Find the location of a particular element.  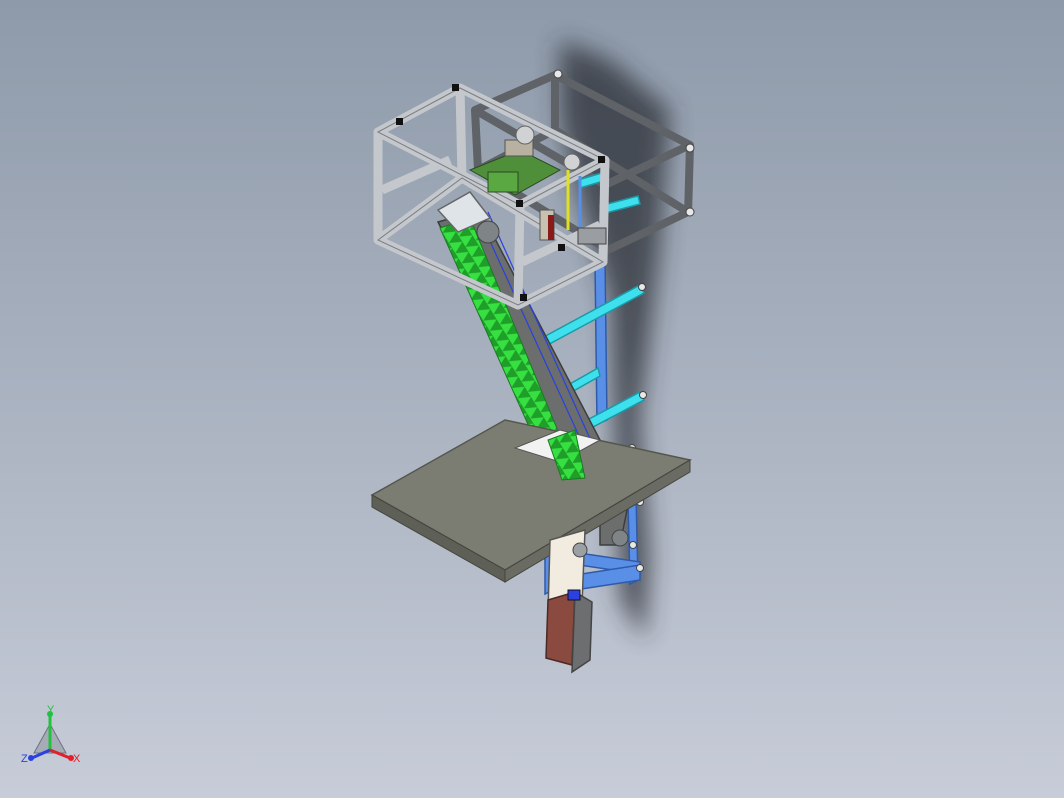

orientation-triad: Y X Z is located at coordinates (51, 734).